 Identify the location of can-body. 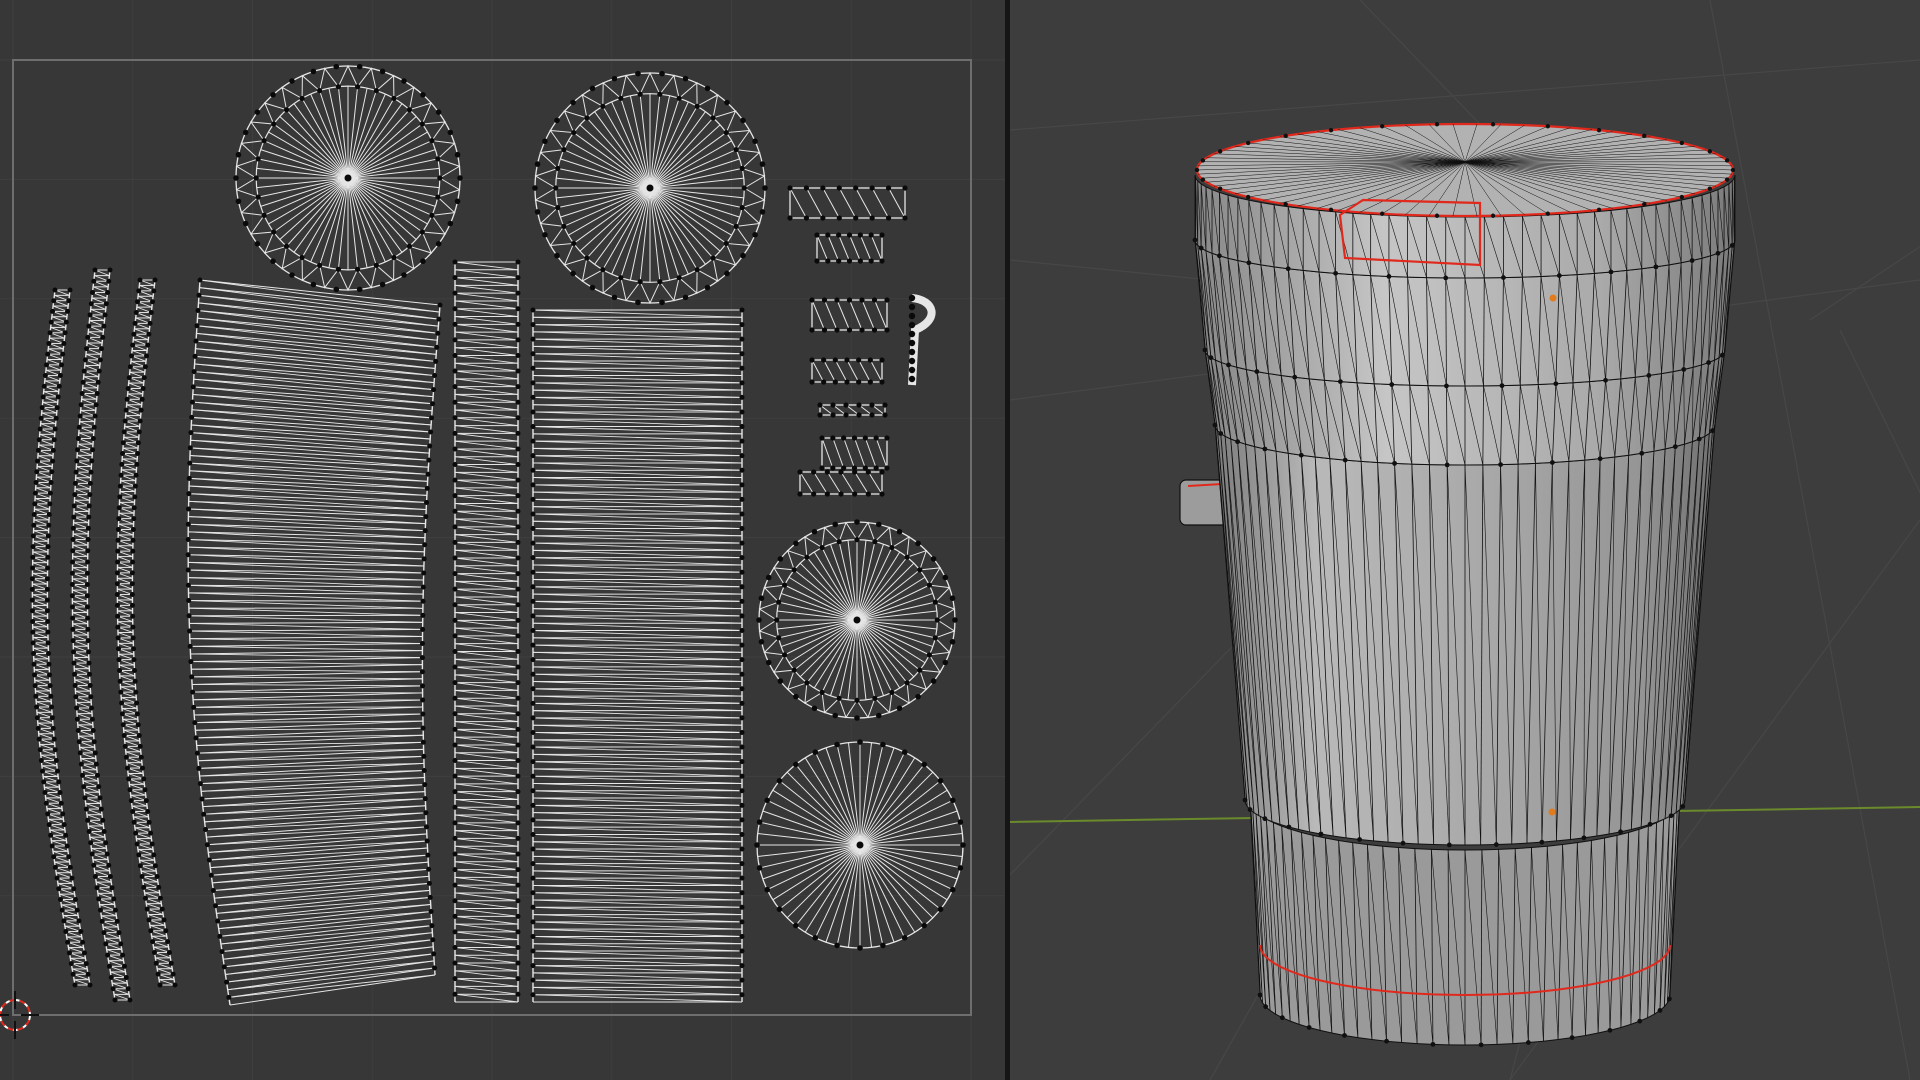
(1465, 636).